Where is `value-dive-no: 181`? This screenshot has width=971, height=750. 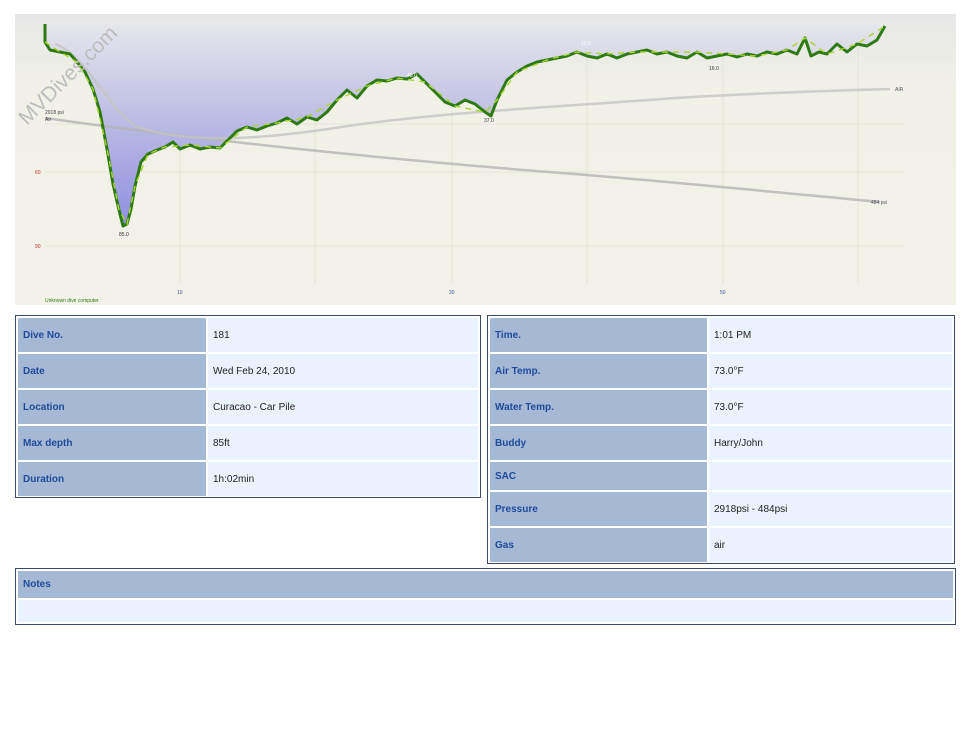
value-dive-no: 181 is located at coordinates (343, 335).